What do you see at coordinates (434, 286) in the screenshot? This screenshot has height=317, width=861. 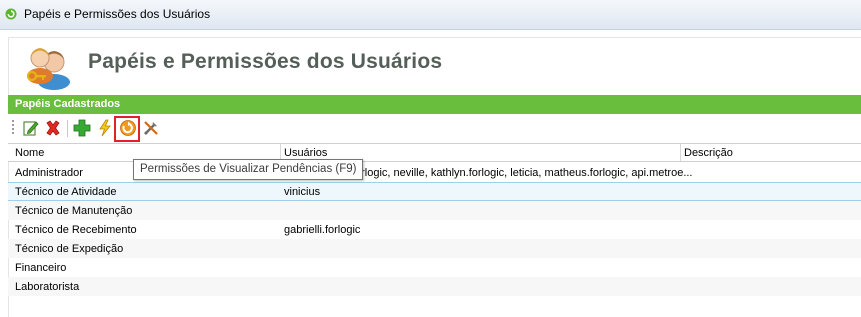 I see `table-row: Laboratorista` at bounding box center [434, 286].